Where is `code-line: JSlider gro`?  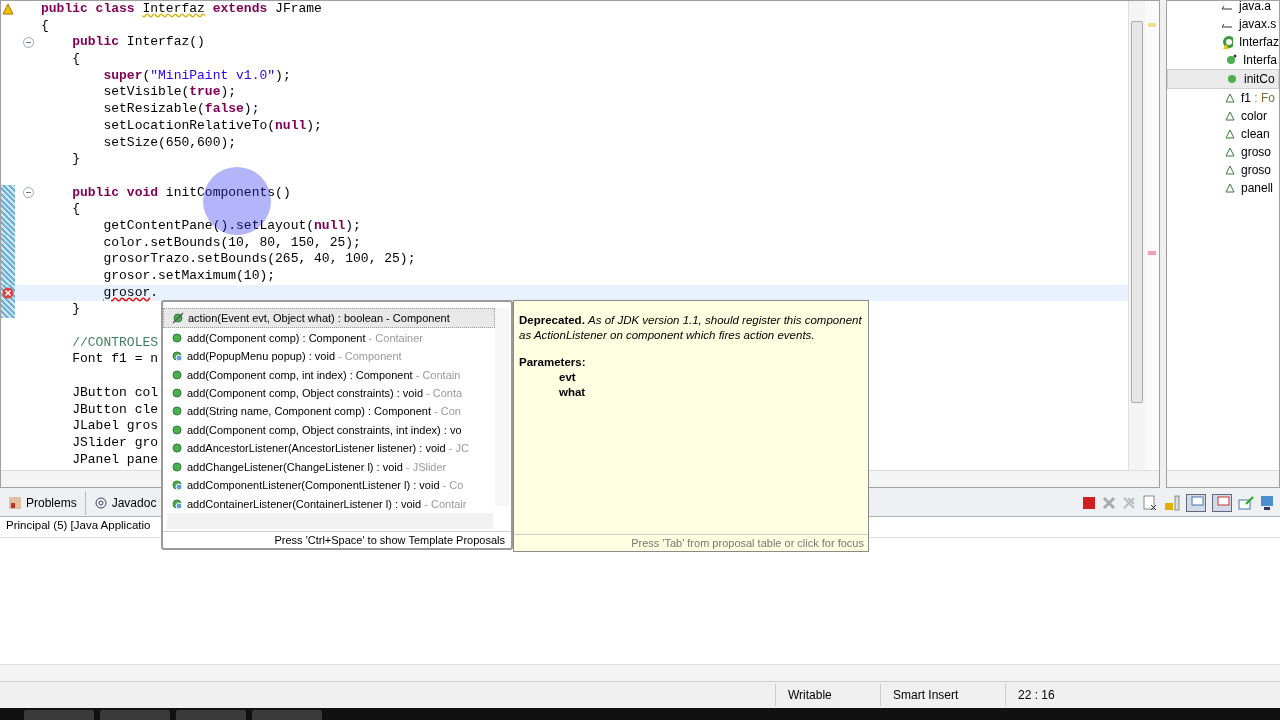 code-line: JSlider gro is located at coordinates (115, 443).